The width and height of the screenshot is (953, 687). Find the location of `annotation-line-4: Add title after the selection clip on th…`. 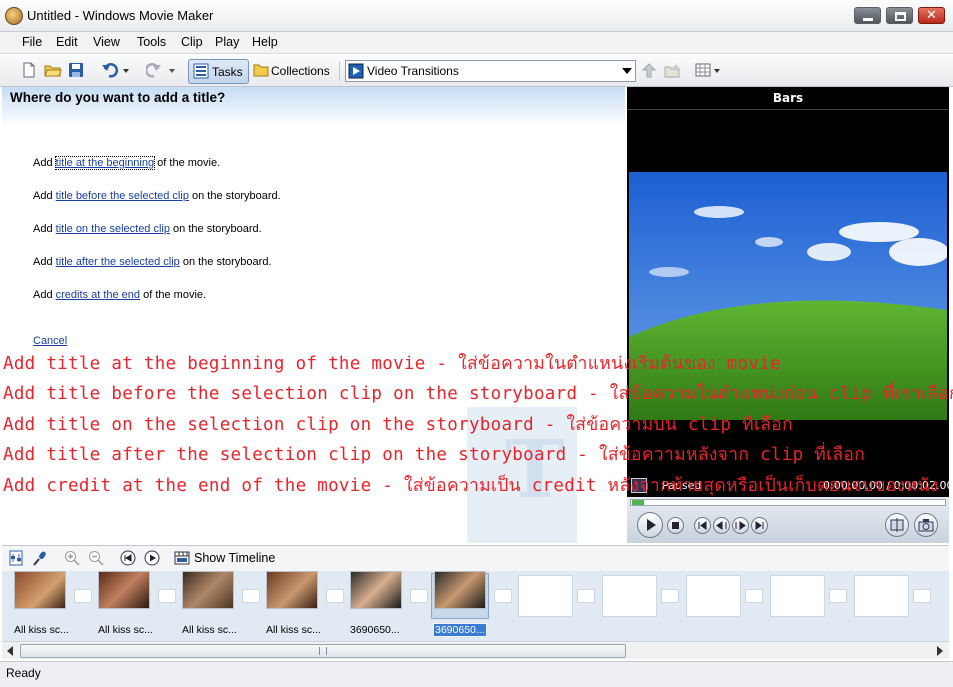

annotation-line-4: Add title after the selection clip on th… is located at coordinates (434, 455).